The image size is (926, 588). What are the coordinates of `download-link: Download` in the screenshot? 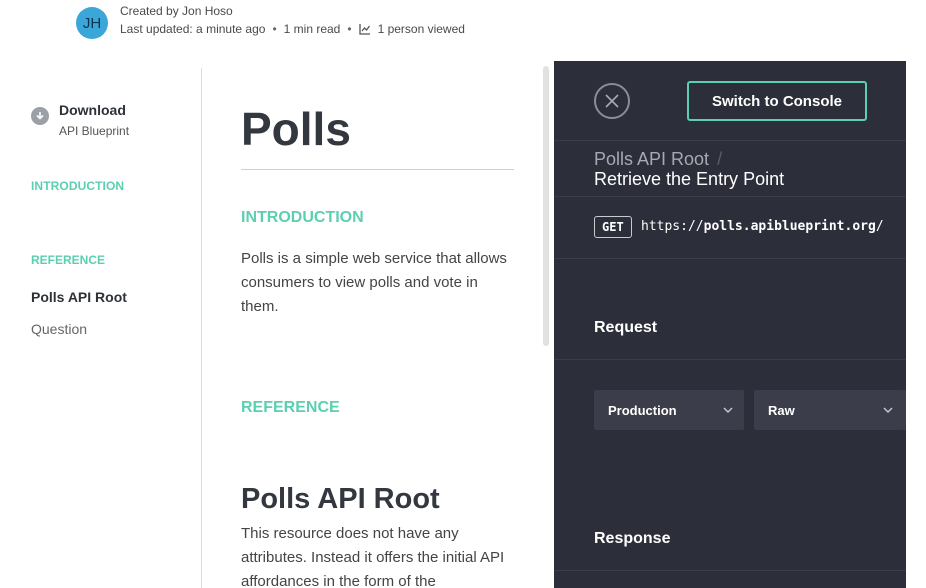 It's located at (92, 110).